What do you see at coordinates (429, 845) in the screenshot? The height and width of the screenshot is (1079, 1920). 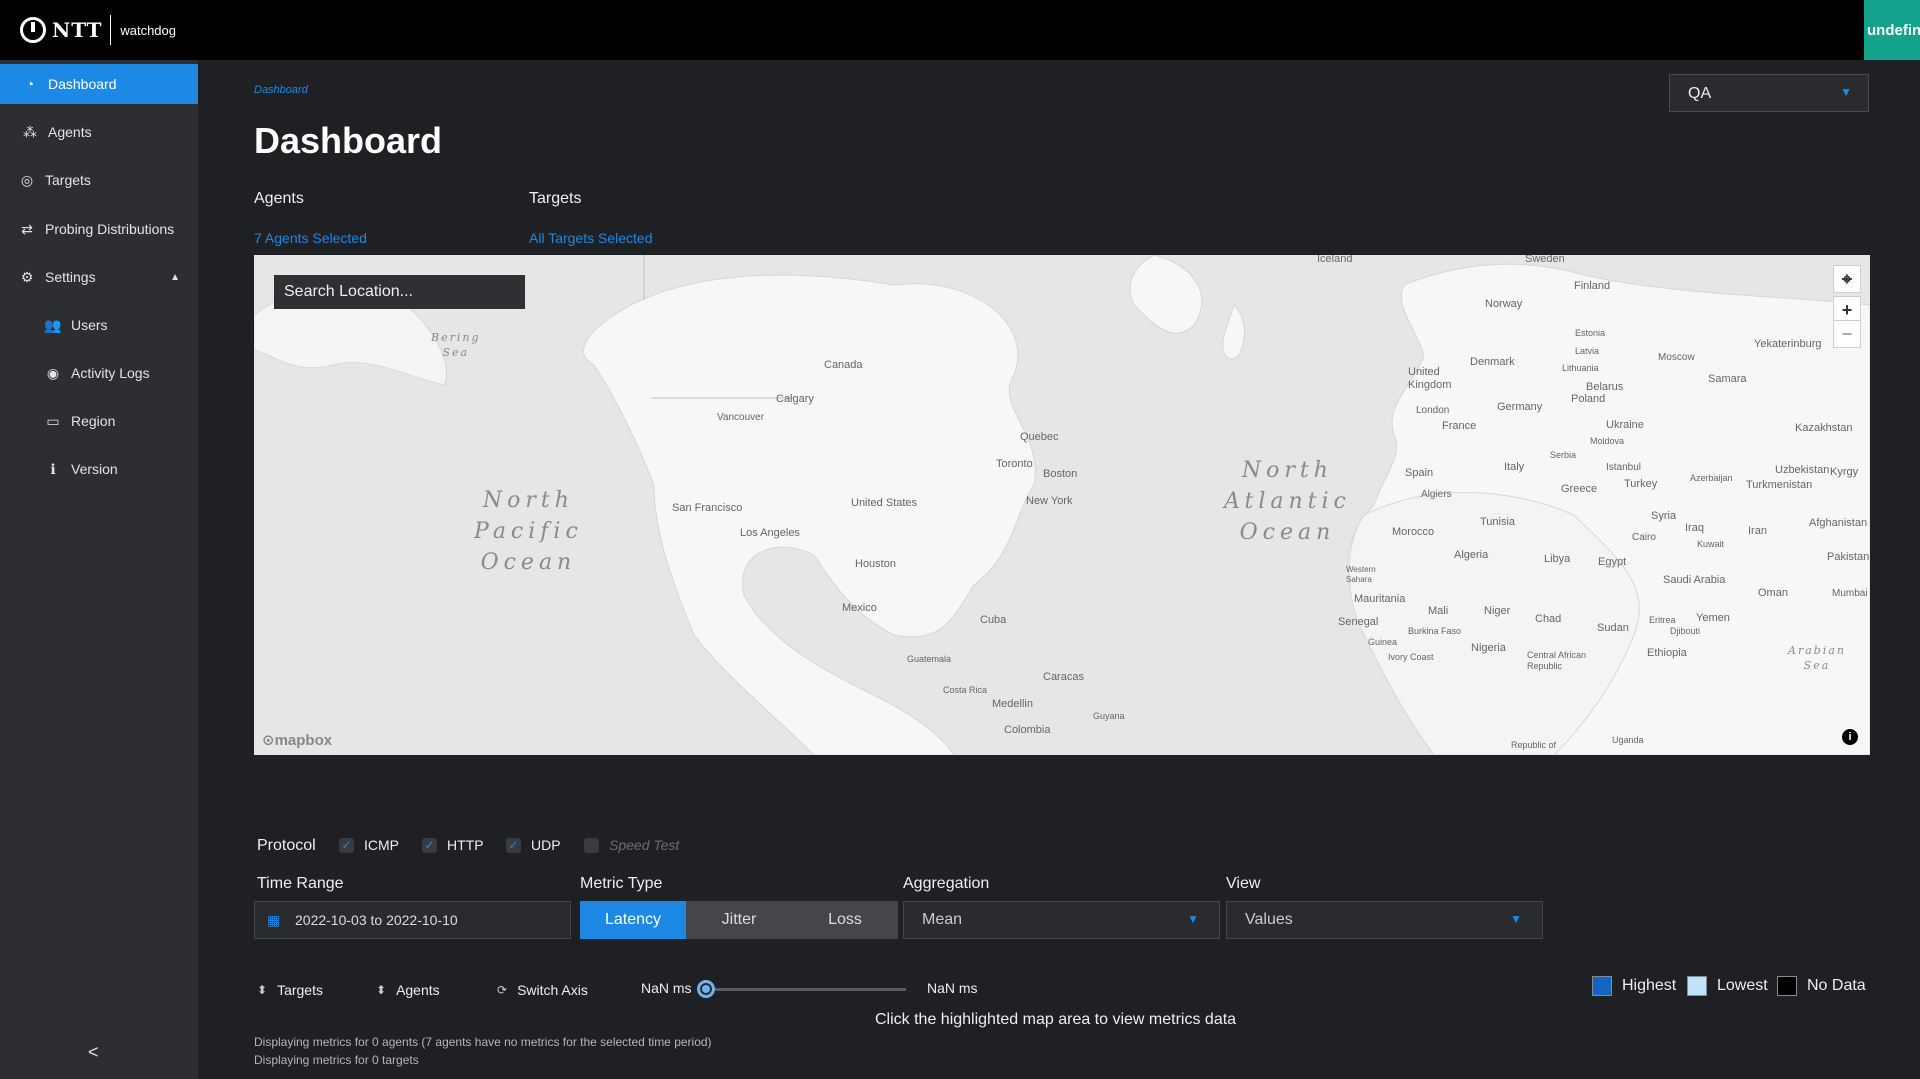 I see `check-icon: ✓` at bounding box center [429, 845].